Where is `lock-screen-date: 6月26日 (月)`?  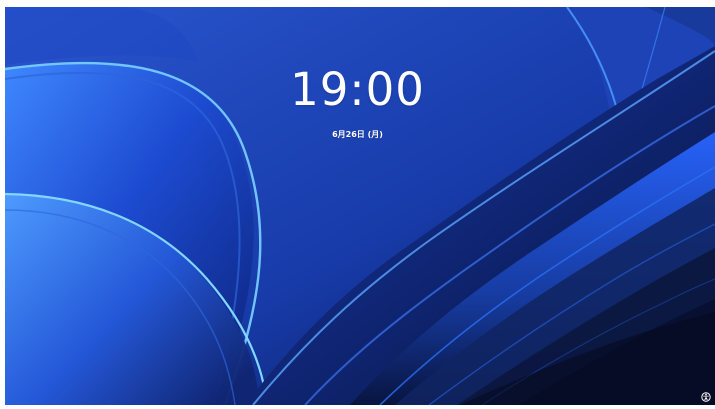
lock-screen-date: 6月26日 (月) is located at coordinates (357, 134).